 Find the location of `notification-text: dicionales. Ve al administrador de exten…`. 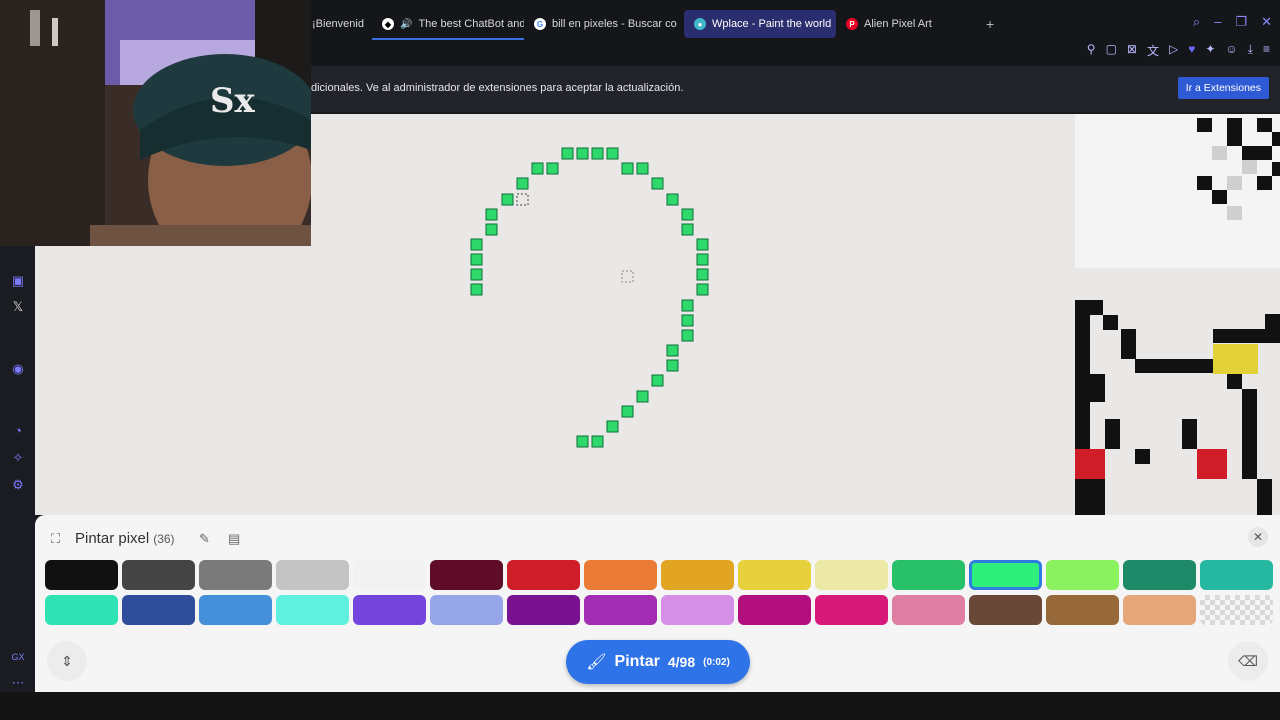

notification-text: dicionales. Ve al administrador de exten… is located at coordinates (497, 88).